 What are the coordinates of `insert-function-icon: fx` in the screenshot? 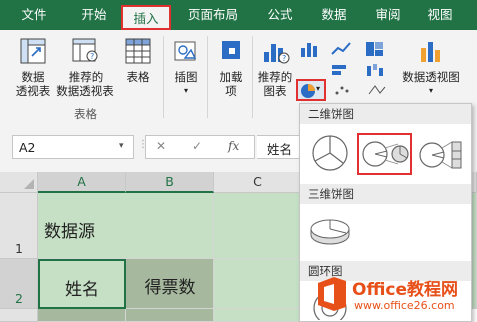 It's located at (233, 146).